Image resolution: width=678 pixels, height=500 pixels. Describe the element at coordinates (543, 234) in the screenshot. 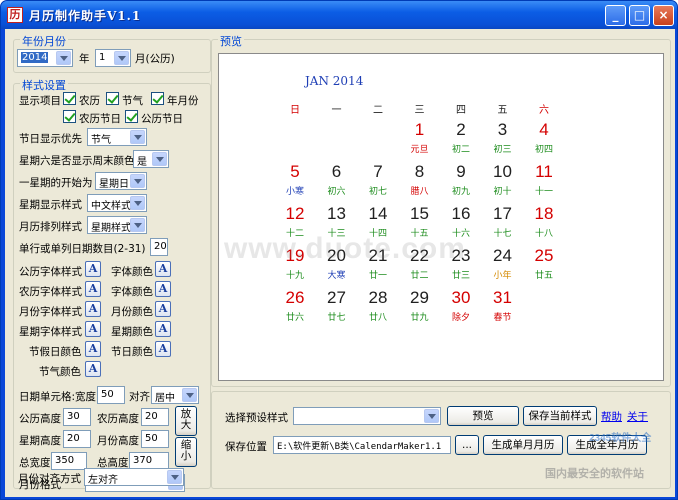

I see `calendar-lunar-label: 十八` at that location.